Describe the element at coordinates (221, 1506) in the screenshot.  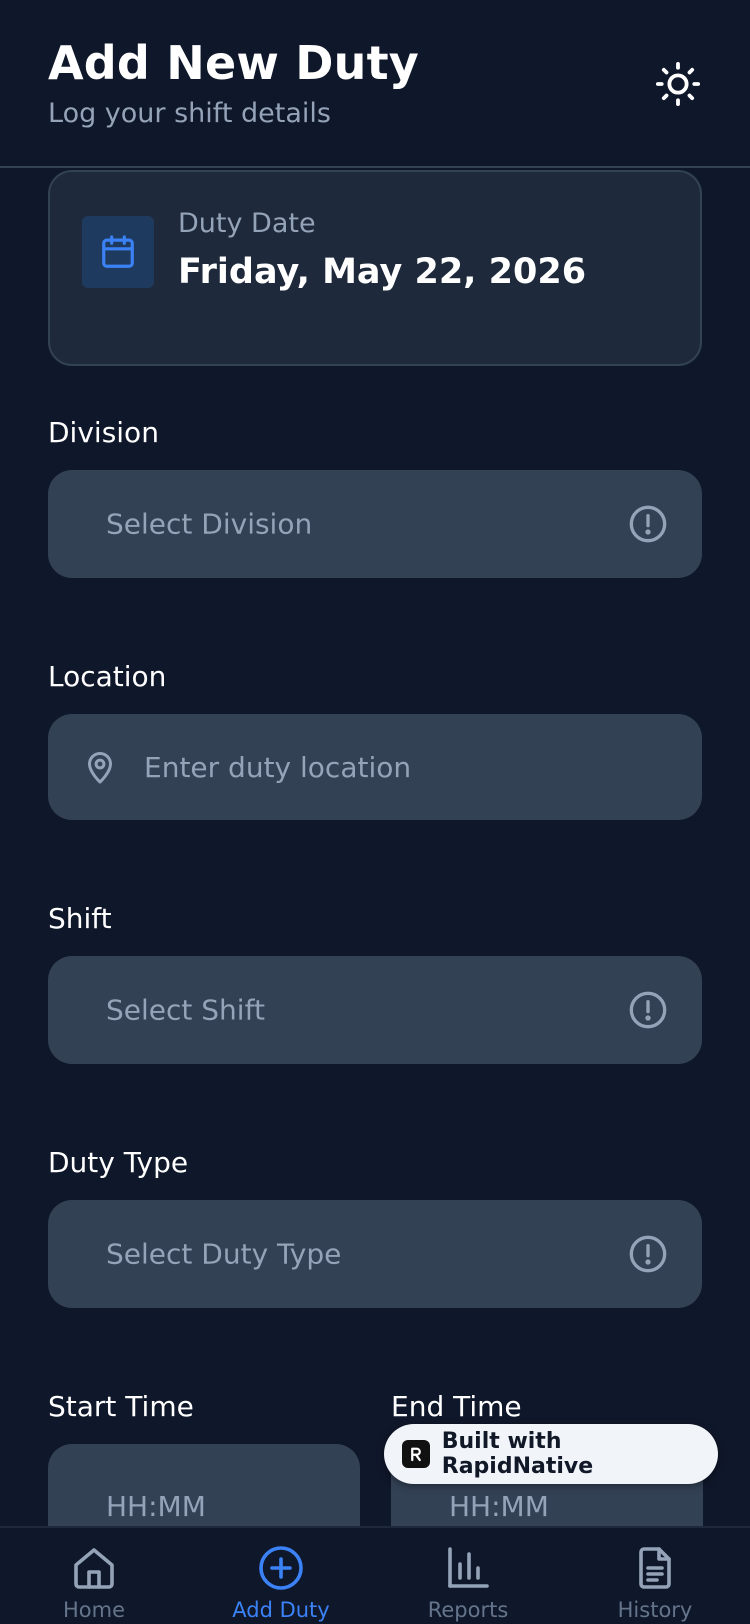
I see `start-time-input` at that location.